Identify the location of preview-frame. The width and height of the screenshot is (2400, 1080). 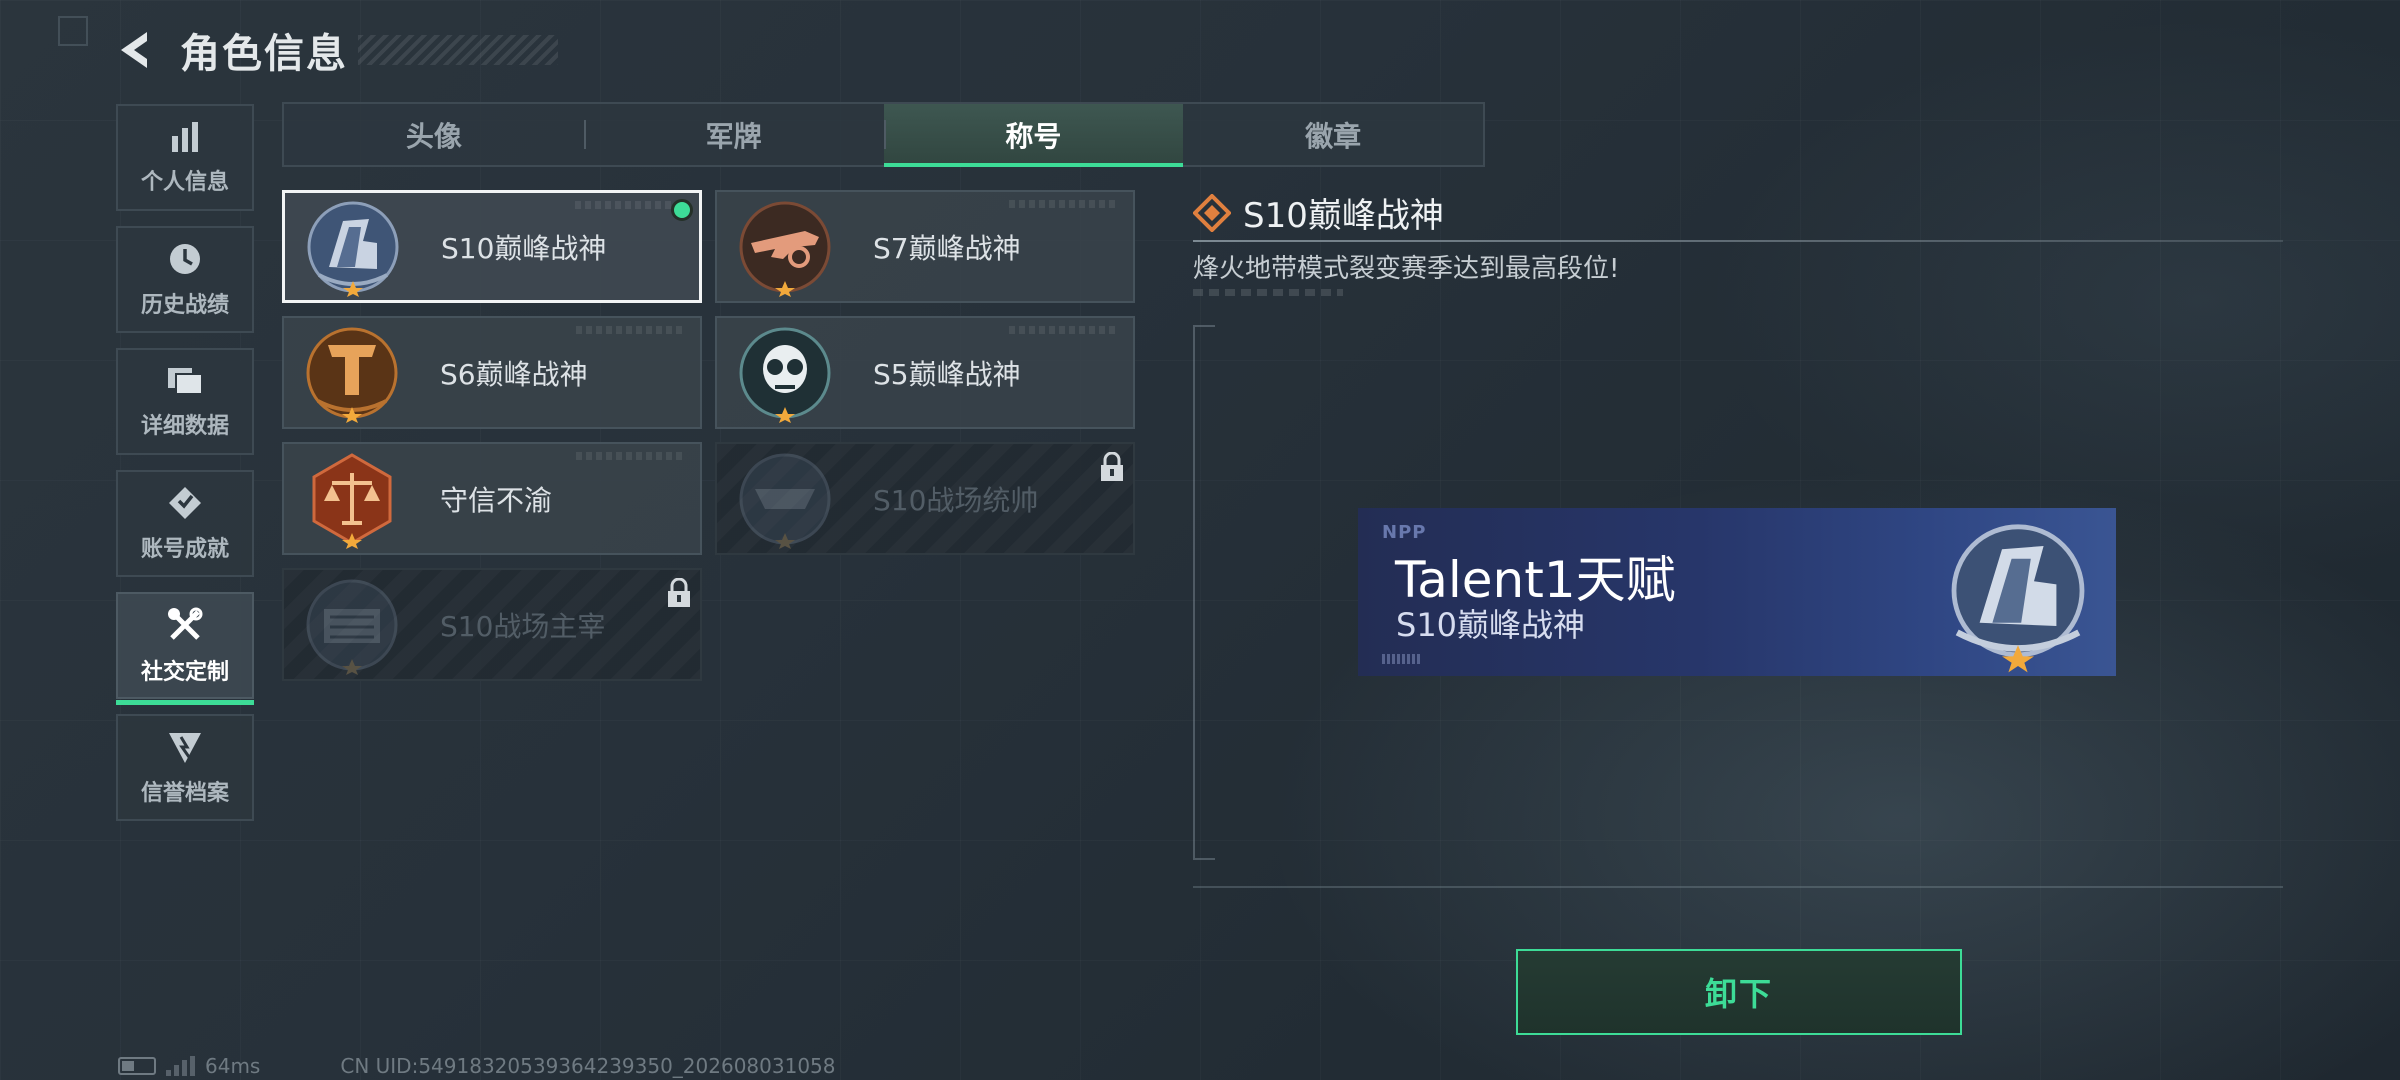
(1204, 592).